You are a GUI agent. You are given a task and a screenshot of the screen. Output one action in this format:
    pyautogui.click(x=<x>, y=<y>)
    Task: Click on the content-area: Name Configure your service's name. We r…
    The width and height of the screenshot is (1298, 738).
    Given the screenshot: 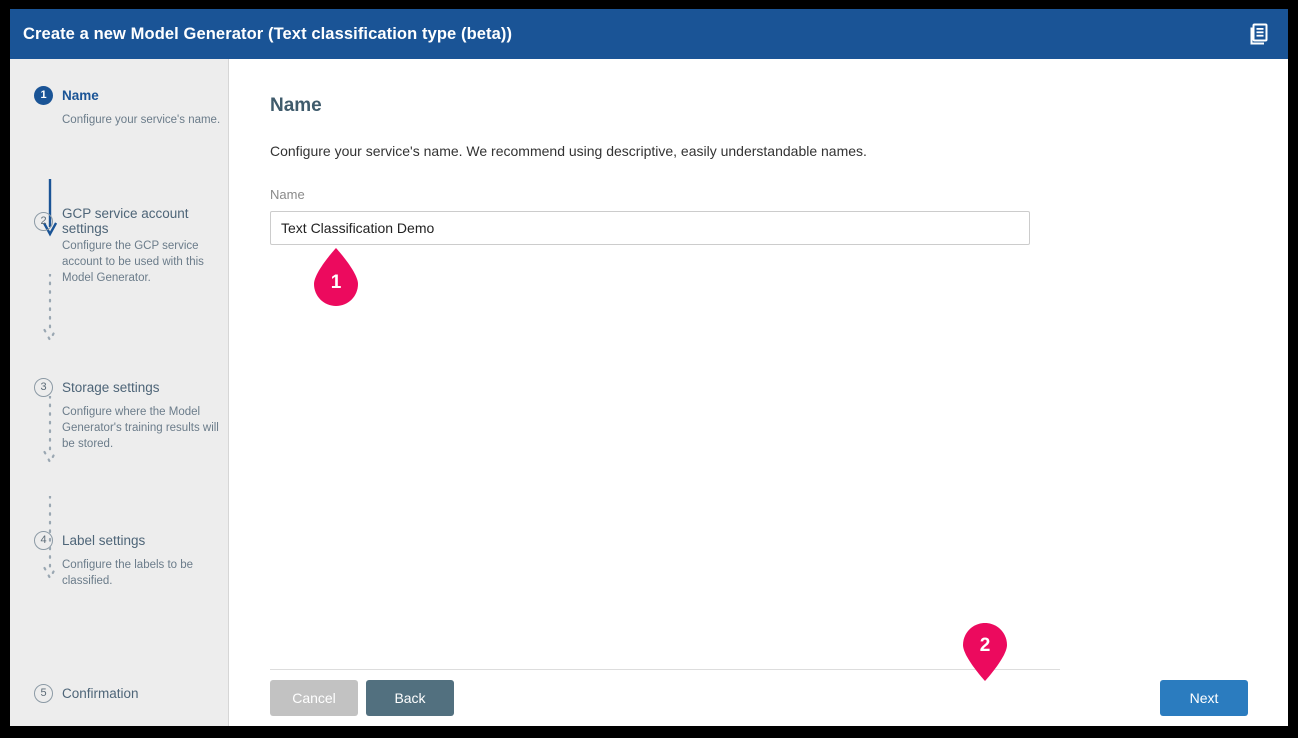 What is the action you would take?
    pyautogui.click(x=665, y=170)
    